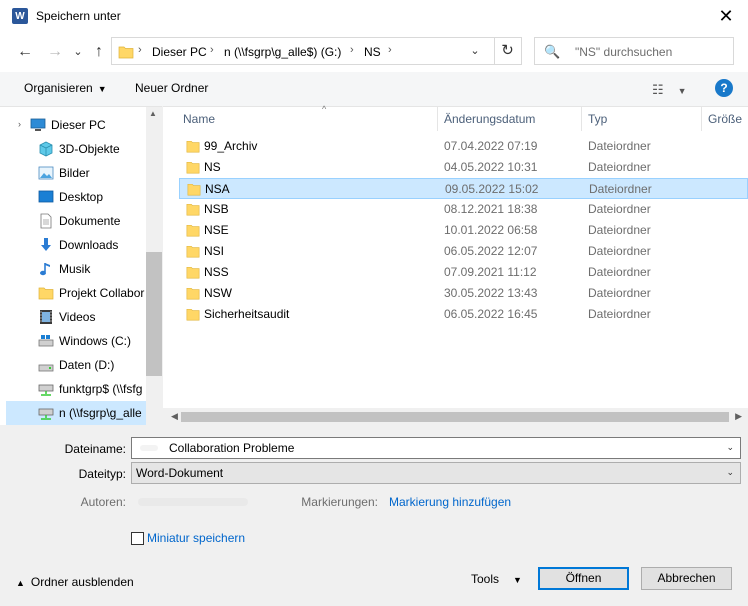 Image resolution: width=748 pixels, height=606 pixels. I want to click on horizontal-scrollbar: ◀ ▶, so click(455, 417).